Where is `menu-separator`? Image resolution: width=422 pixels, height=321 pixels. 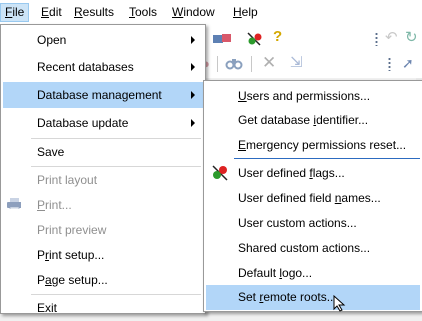
menu-separator is located at coordinates (327, 158).